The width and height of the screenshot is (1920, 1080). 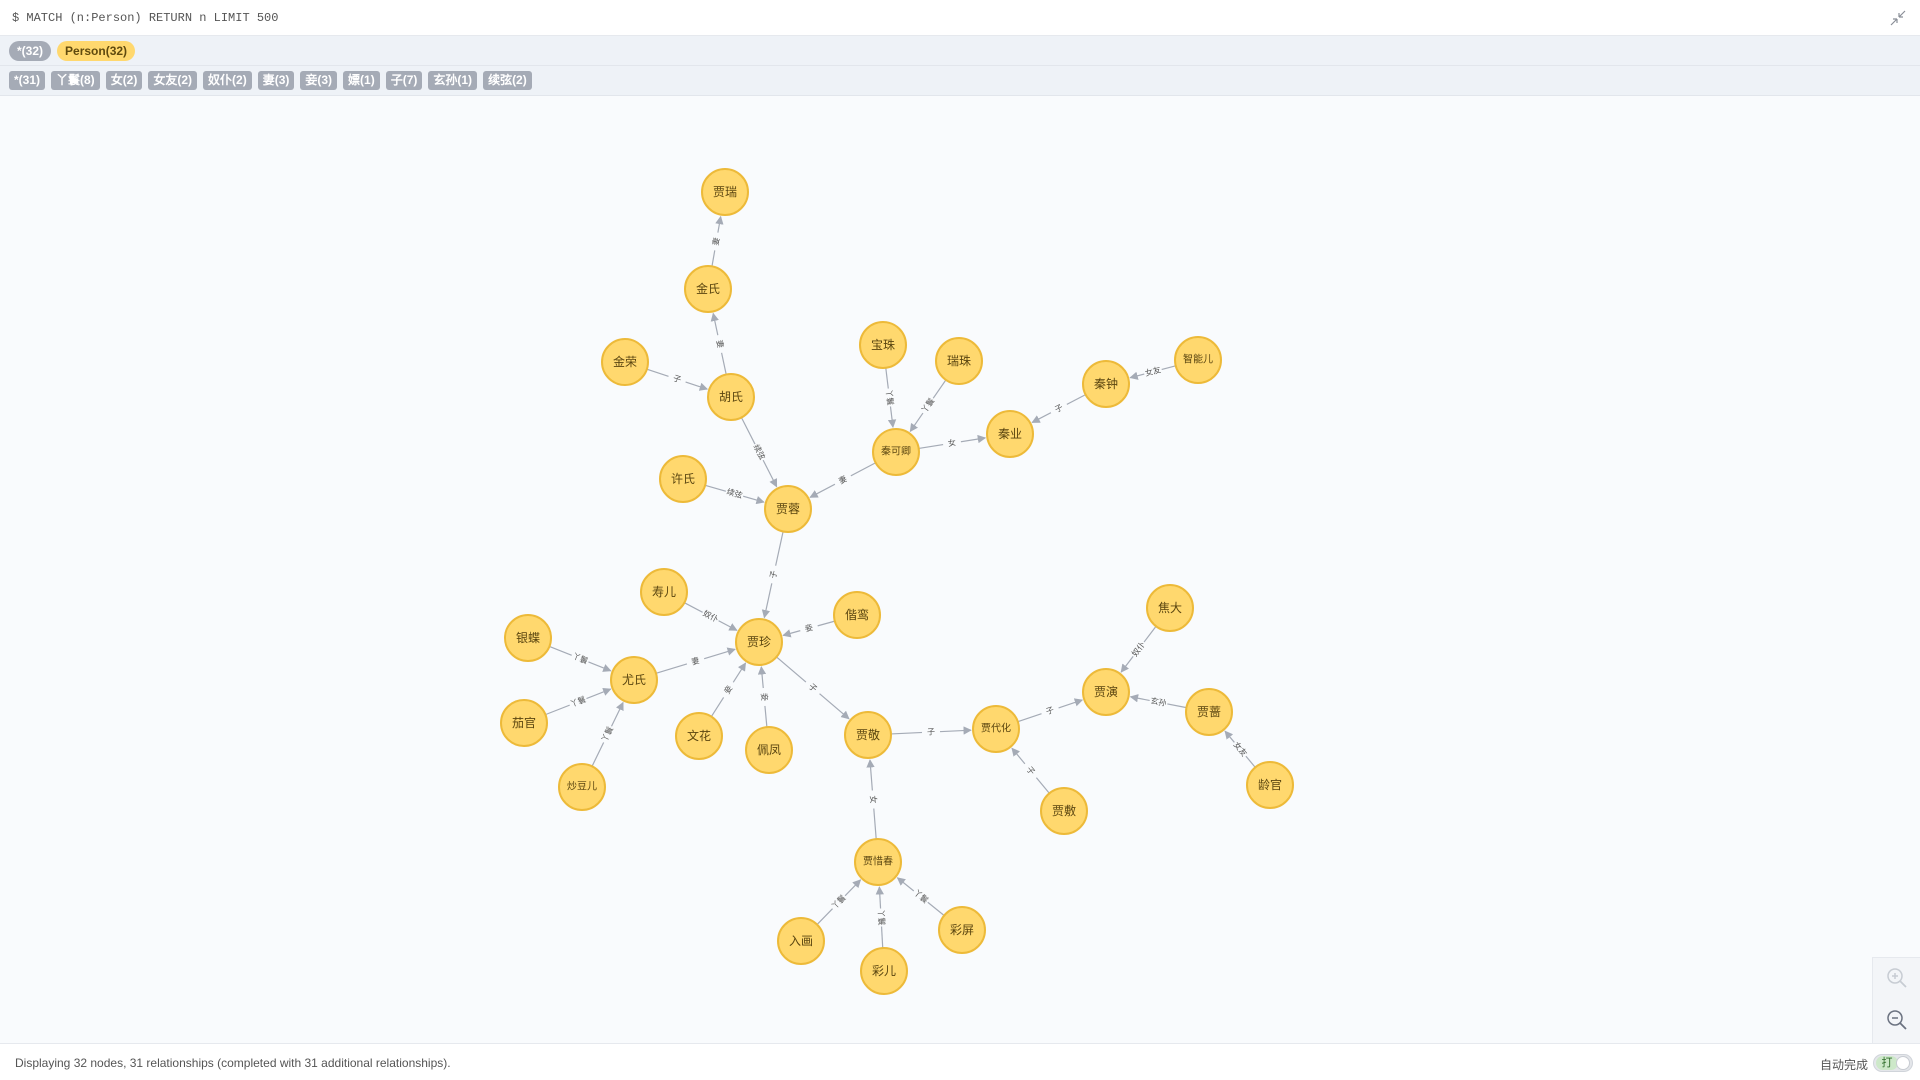 I want to click on person-node: 贾瑞, so click(x=725, y=192).